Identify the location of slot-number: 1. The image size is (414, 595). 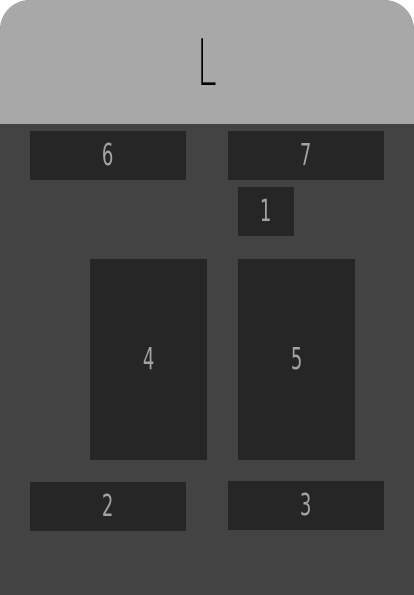
(266, 211).